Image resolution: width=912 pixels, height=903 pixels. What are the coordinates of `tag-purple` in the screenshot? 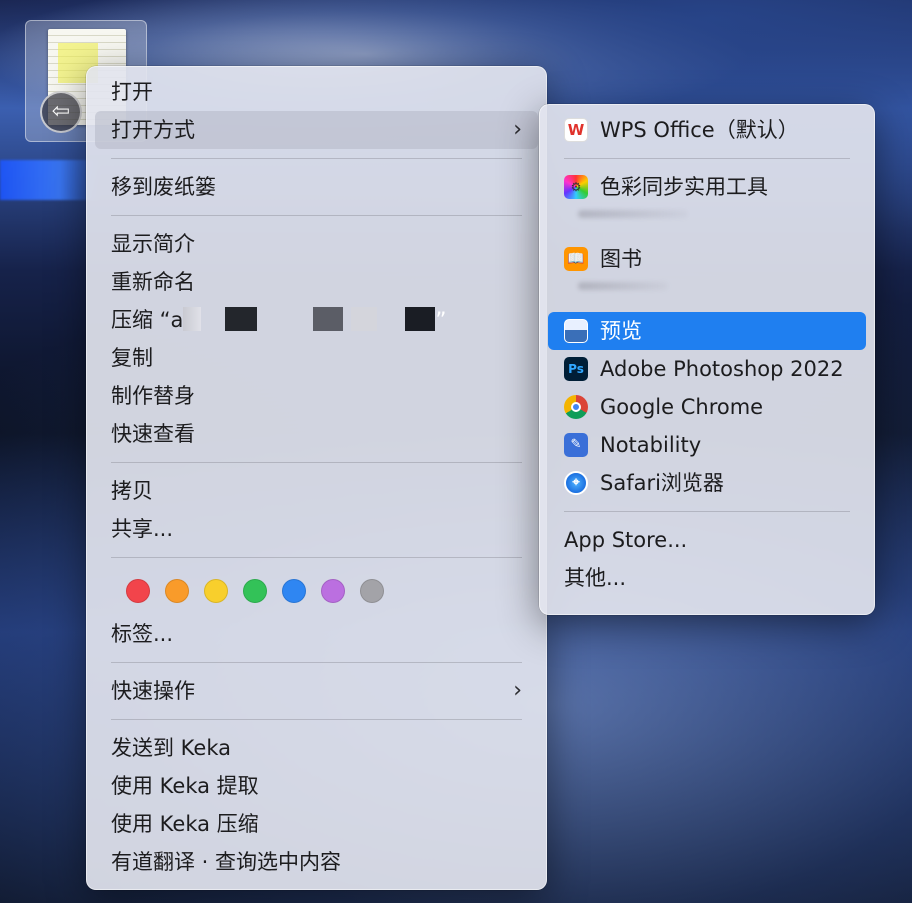 It's located at (333, 591).